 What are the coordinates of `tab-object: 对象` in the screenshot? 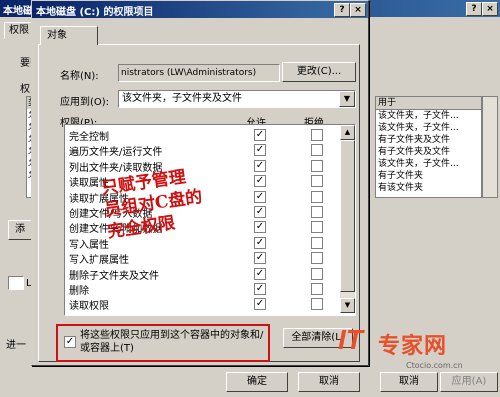 It's located at (69, 35).